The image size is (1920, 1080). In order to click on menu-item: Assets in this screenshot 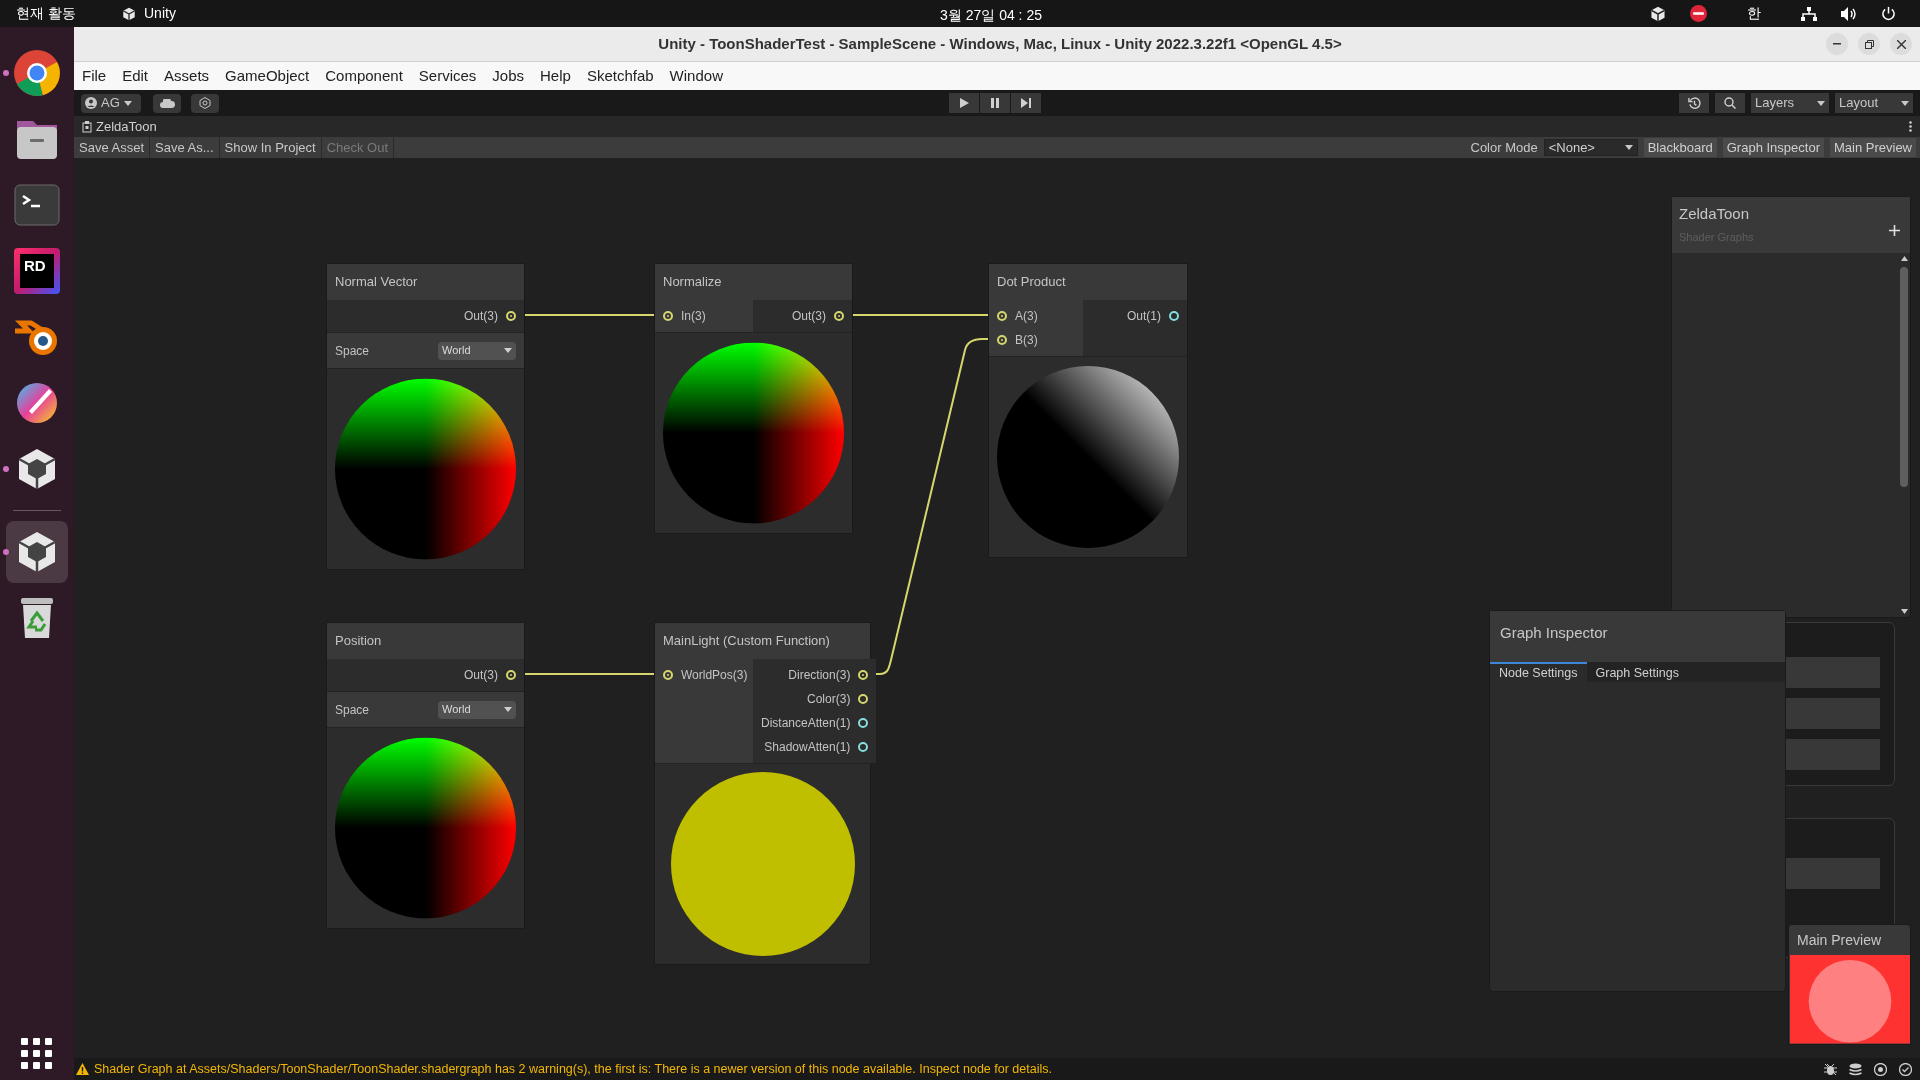, I will do `click(187, 76)`.